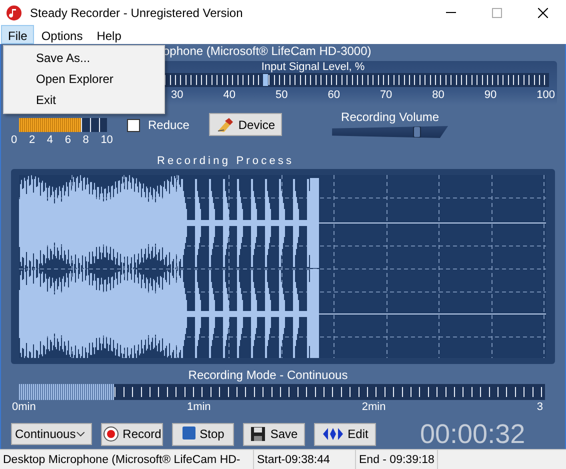 The image size is (566, 469). Describe the element at coordinates (313, 67) in the screenshot. I see `meter-title: Input Signal Level, %` at that location.